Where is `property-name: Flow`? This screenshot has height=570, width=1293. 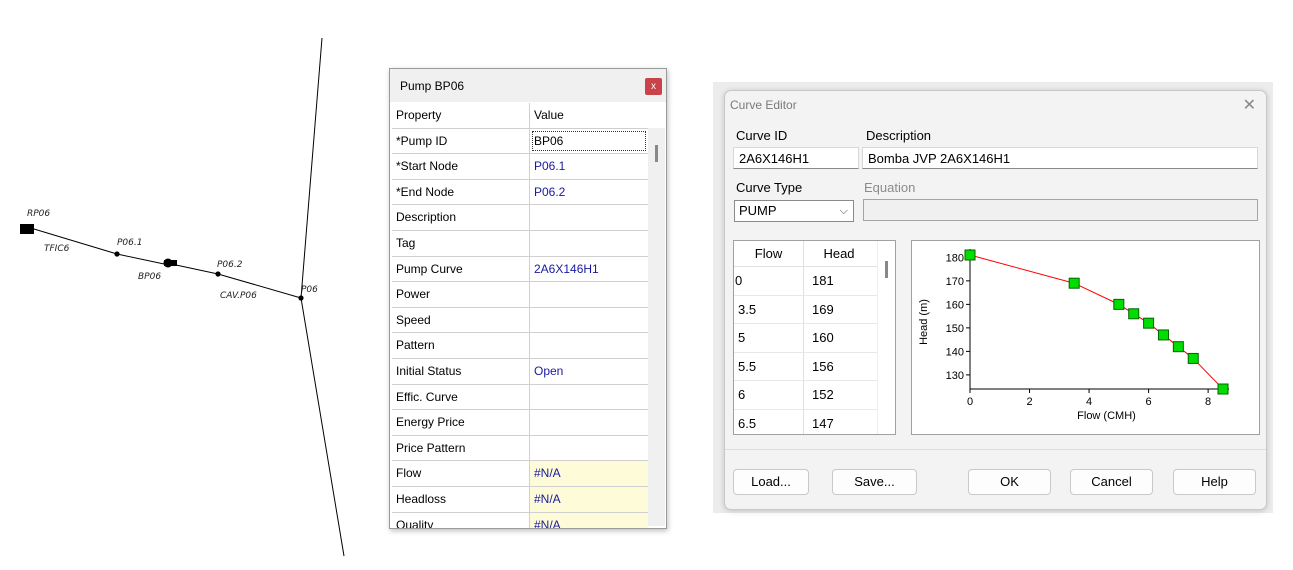
property-name: Flow is located at coordinates (461, 473).